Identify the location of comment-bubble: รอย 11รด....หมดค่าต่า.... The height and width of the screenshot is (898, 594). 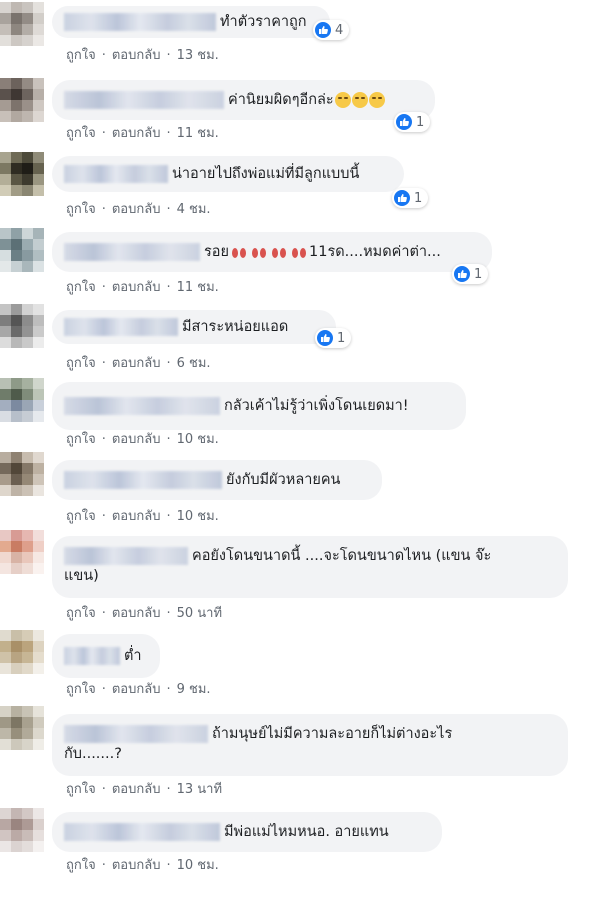
(272, 252).